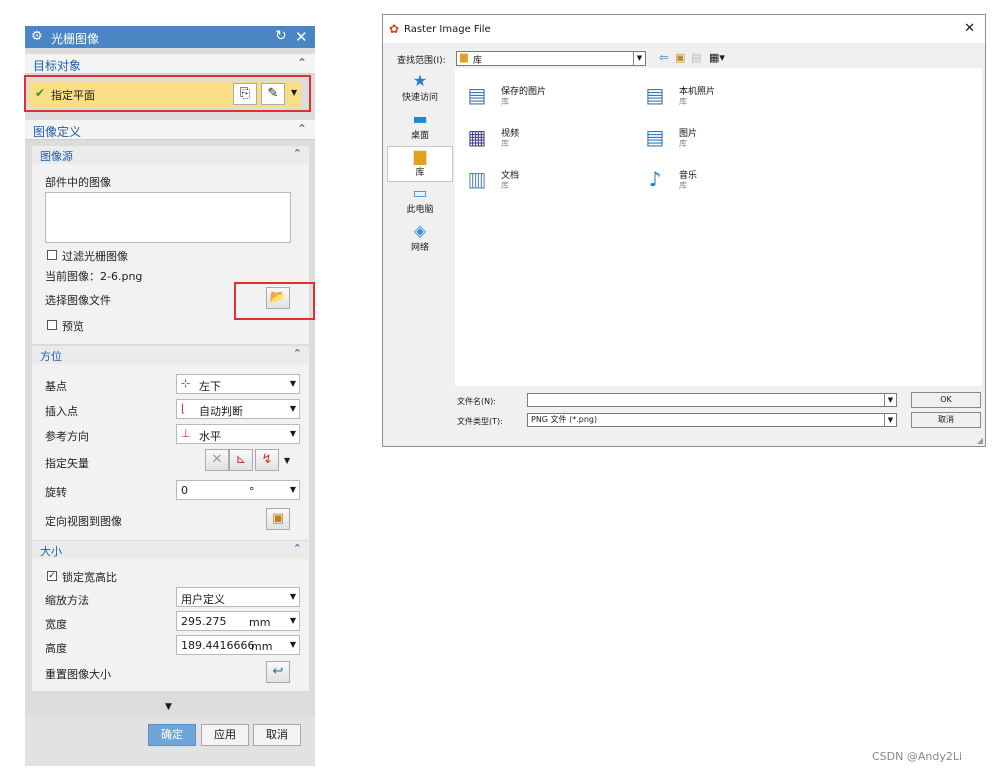 The image size is (1003, 773). Describe the element at coordinates (67, 463) in the screenshot. I see `vector-label: 指定矢量` at that location.